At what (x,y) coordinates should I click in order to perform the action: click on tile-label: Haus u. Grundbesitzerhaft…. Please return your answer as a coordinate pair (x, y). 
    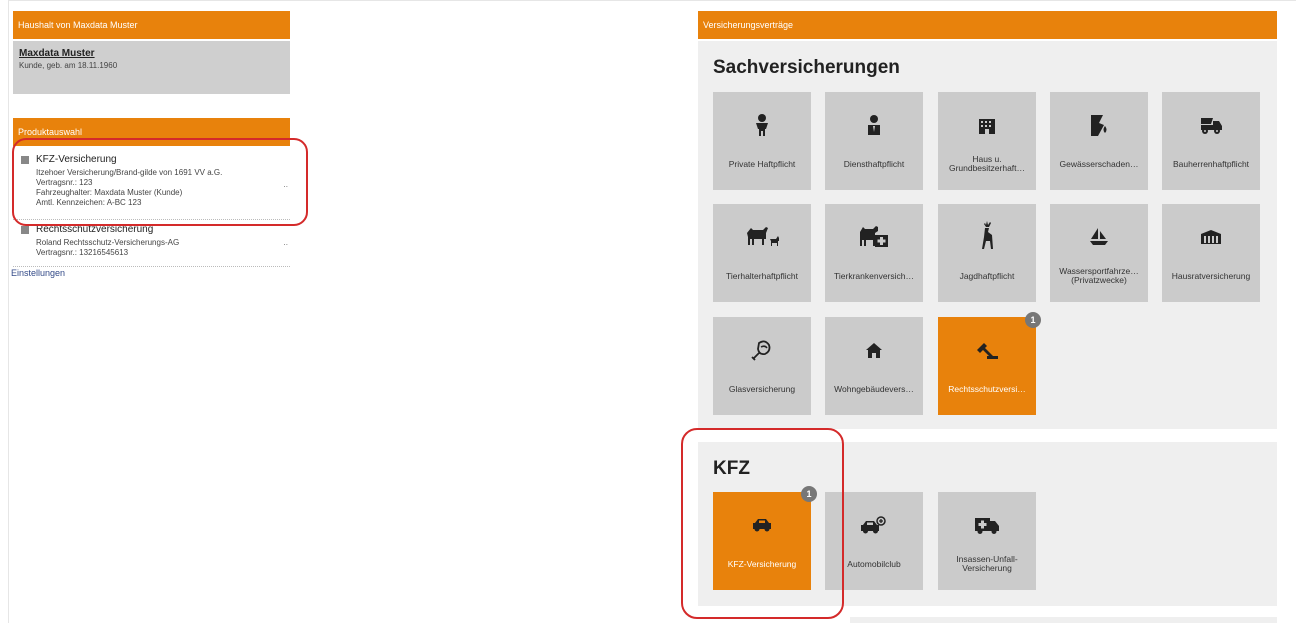
    Looking at the image, I should click on (987, 163).